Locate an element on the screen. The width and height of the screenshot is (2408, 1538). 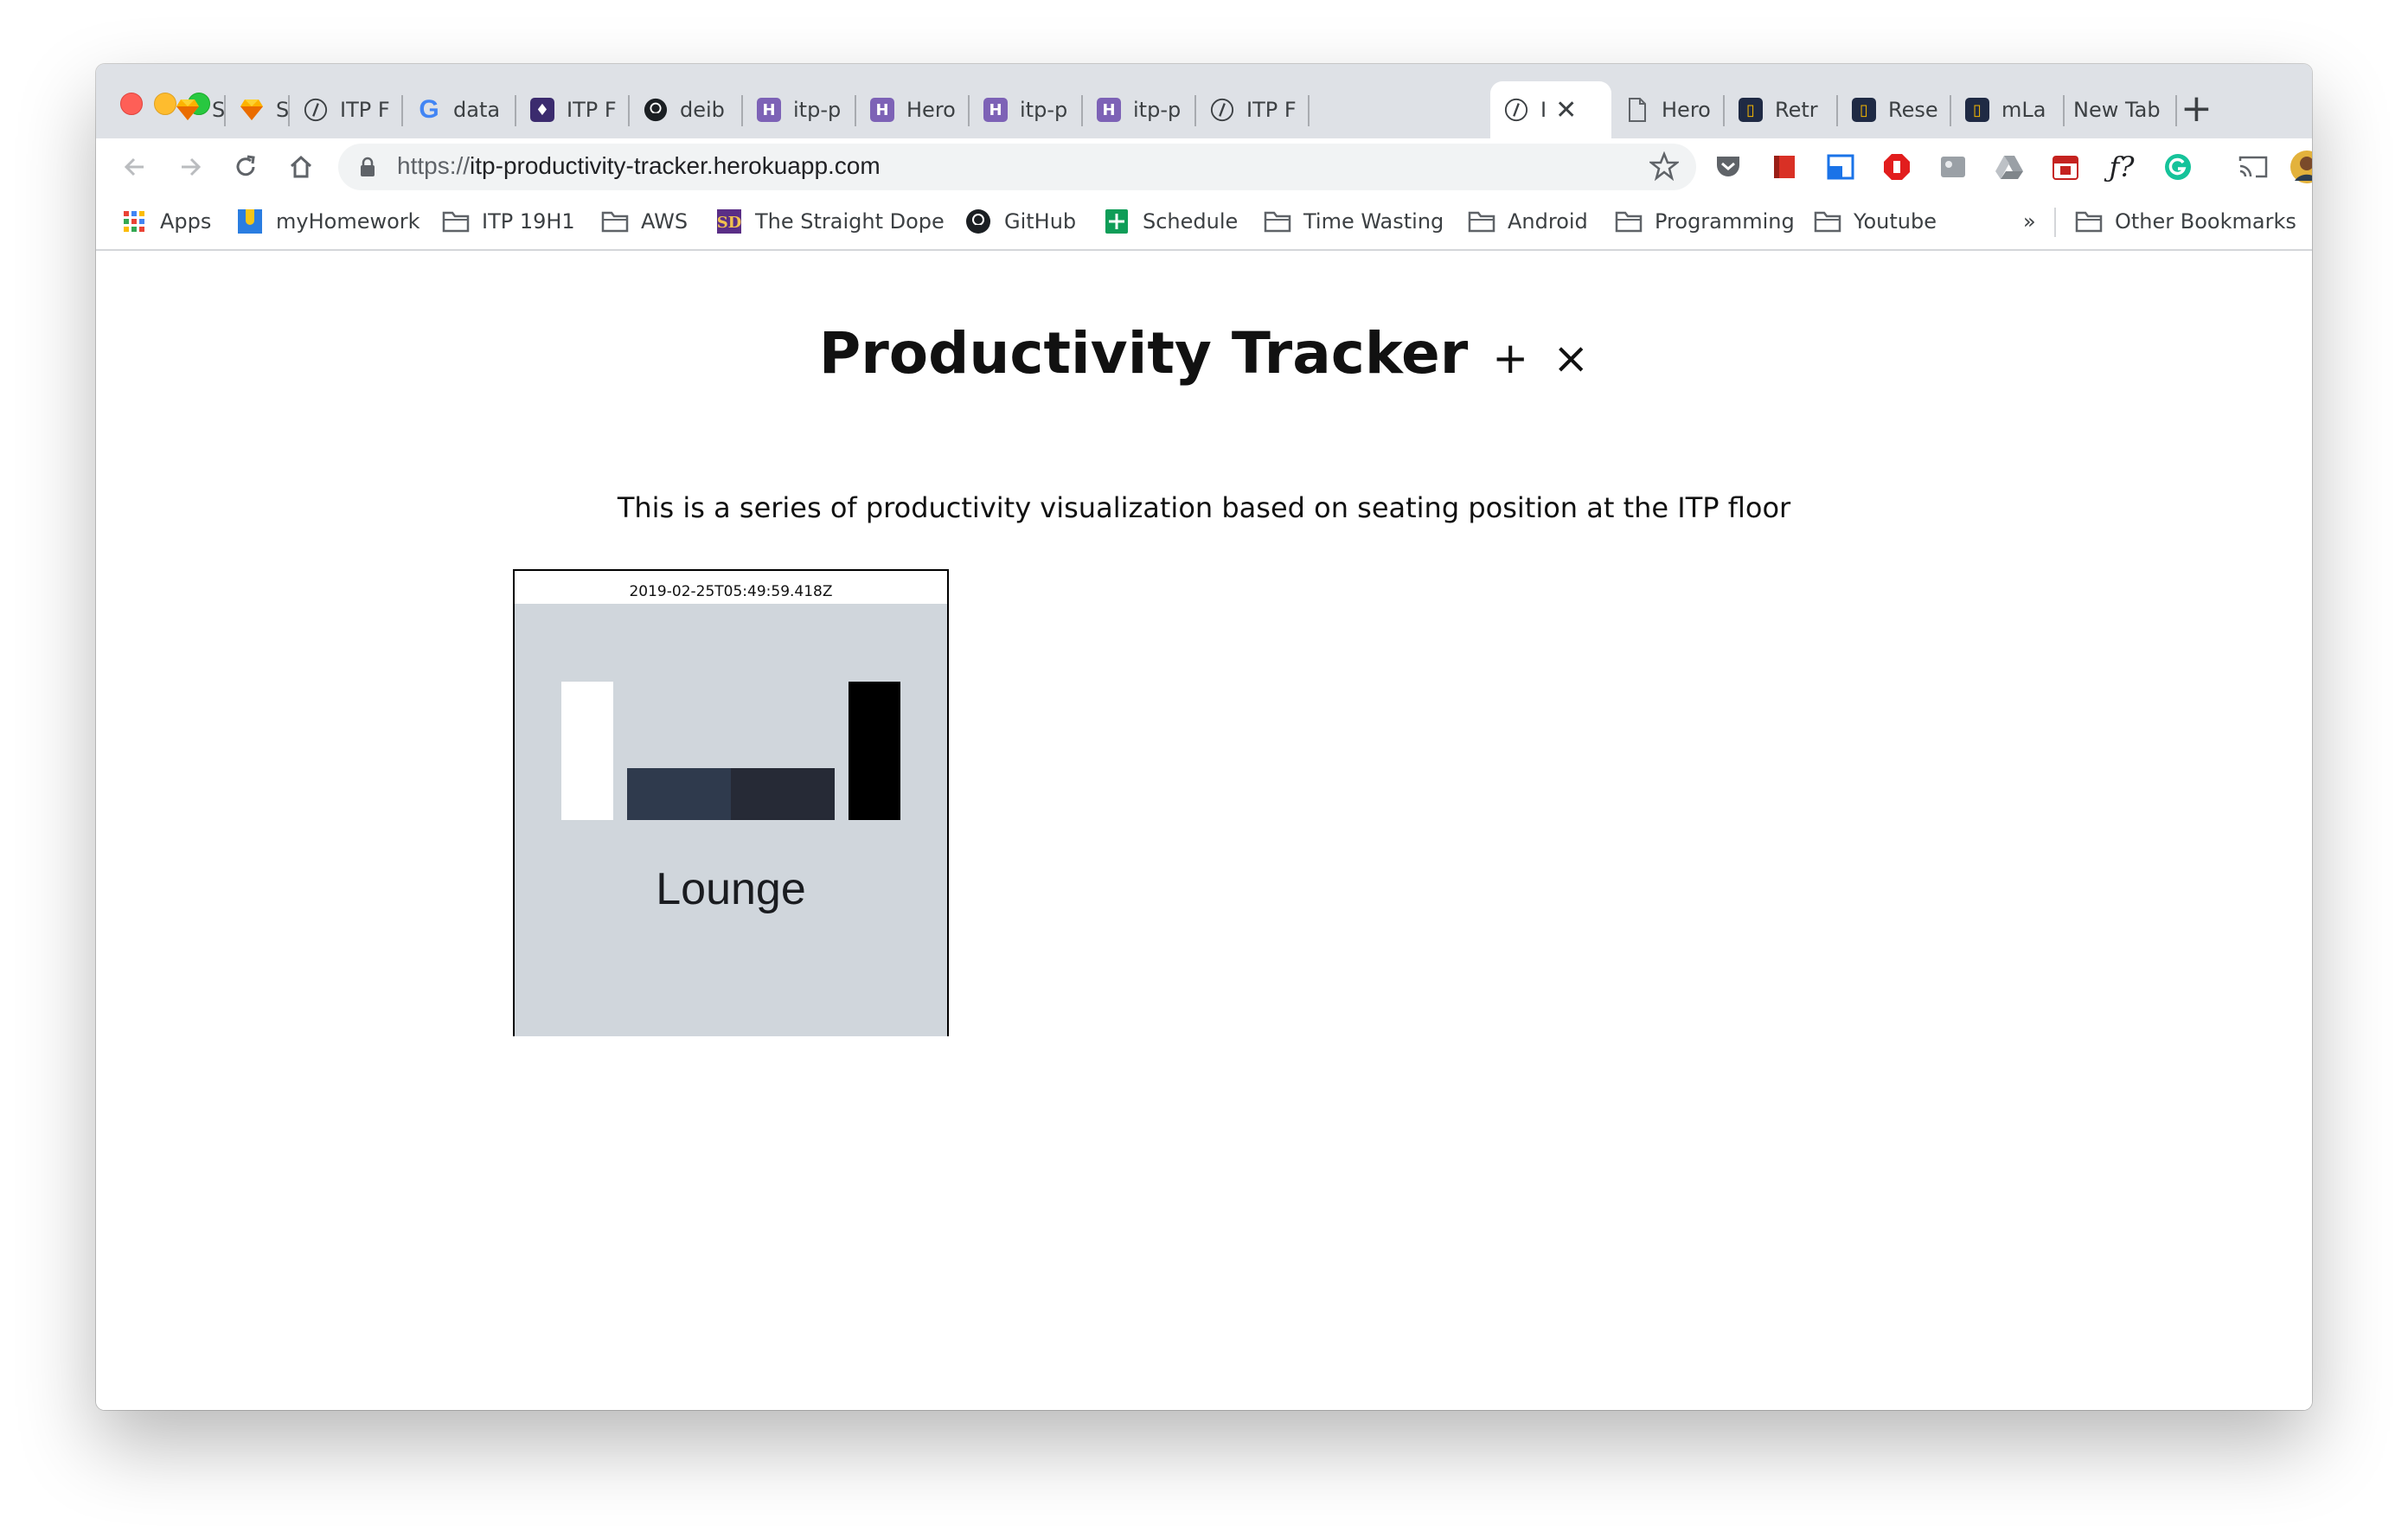
chevron-double-right-icon: » is located at coordinates (2029, 222).